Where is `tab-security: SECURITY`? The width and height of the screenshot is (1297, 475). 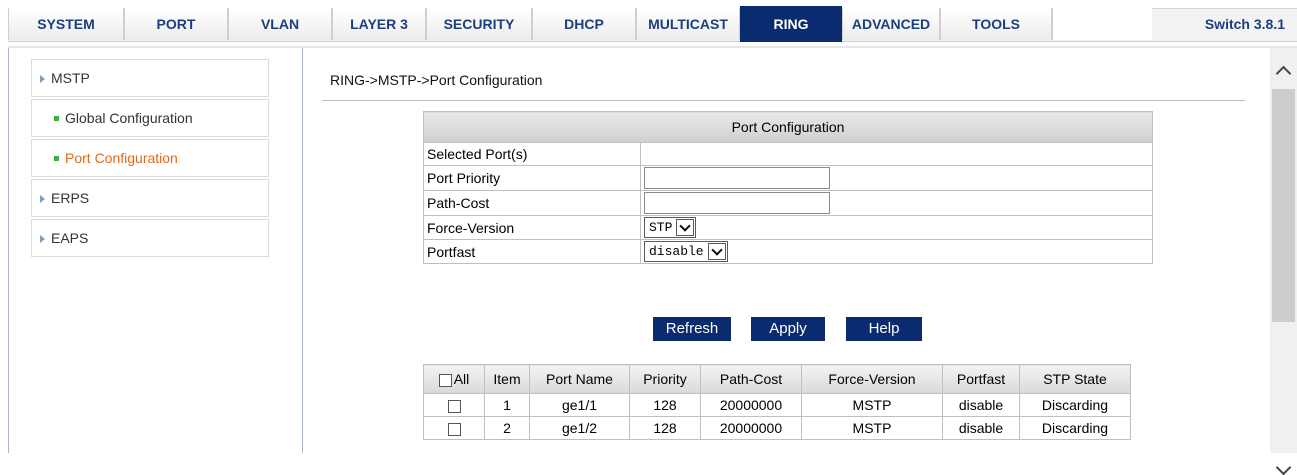
tab-security: SECURITY is located at coordinates (479, 24).